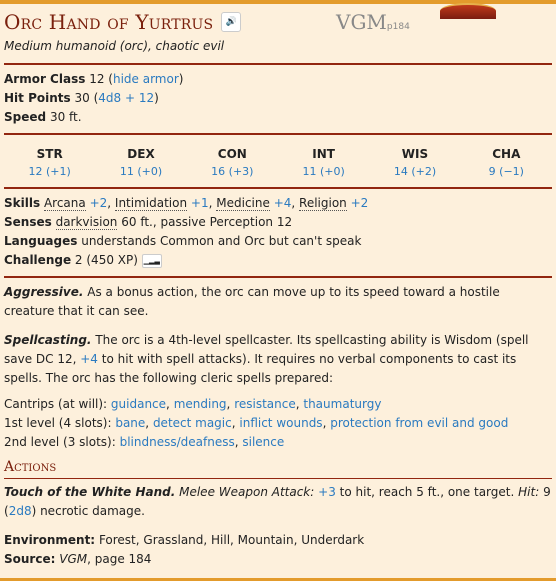 This screenshot has height=581, width=556. I want to click on action-text: to hit, reach 5 ft., one target., so click(427, 492).